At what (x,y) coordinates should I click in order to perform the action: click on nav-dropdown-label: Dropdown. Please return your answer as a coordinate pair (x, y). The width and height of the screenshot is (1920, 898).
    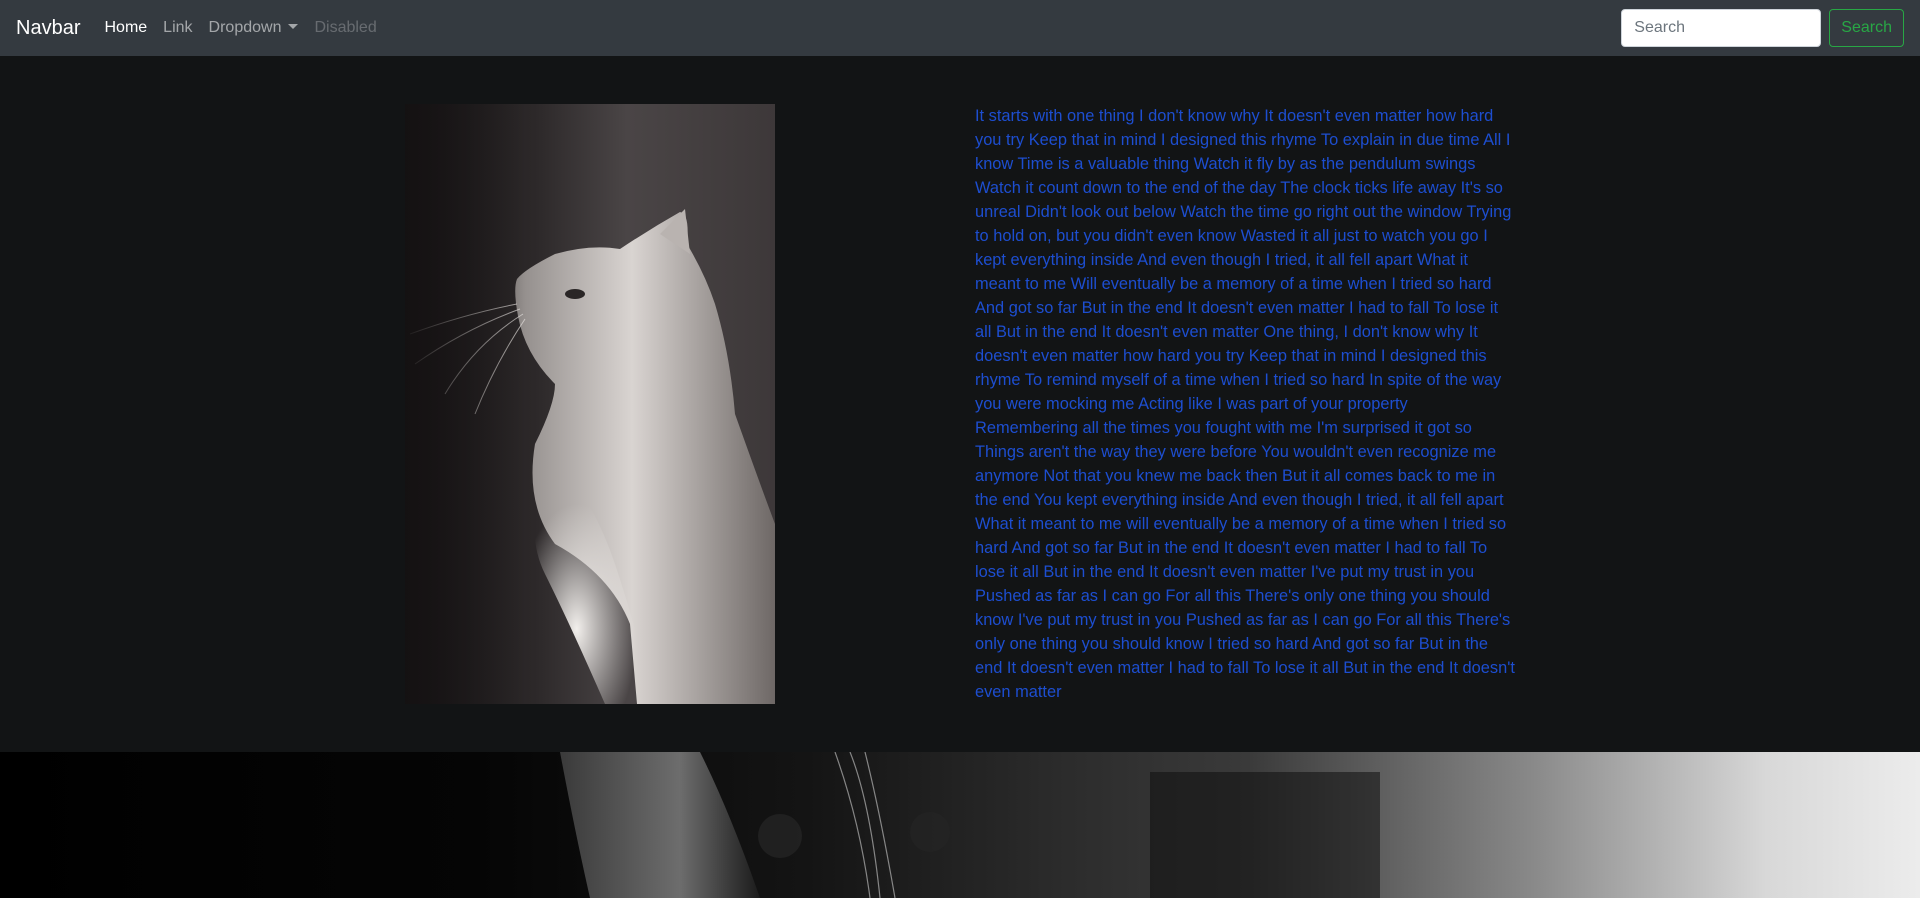
    Looking at the image, I should click on (245, 27).